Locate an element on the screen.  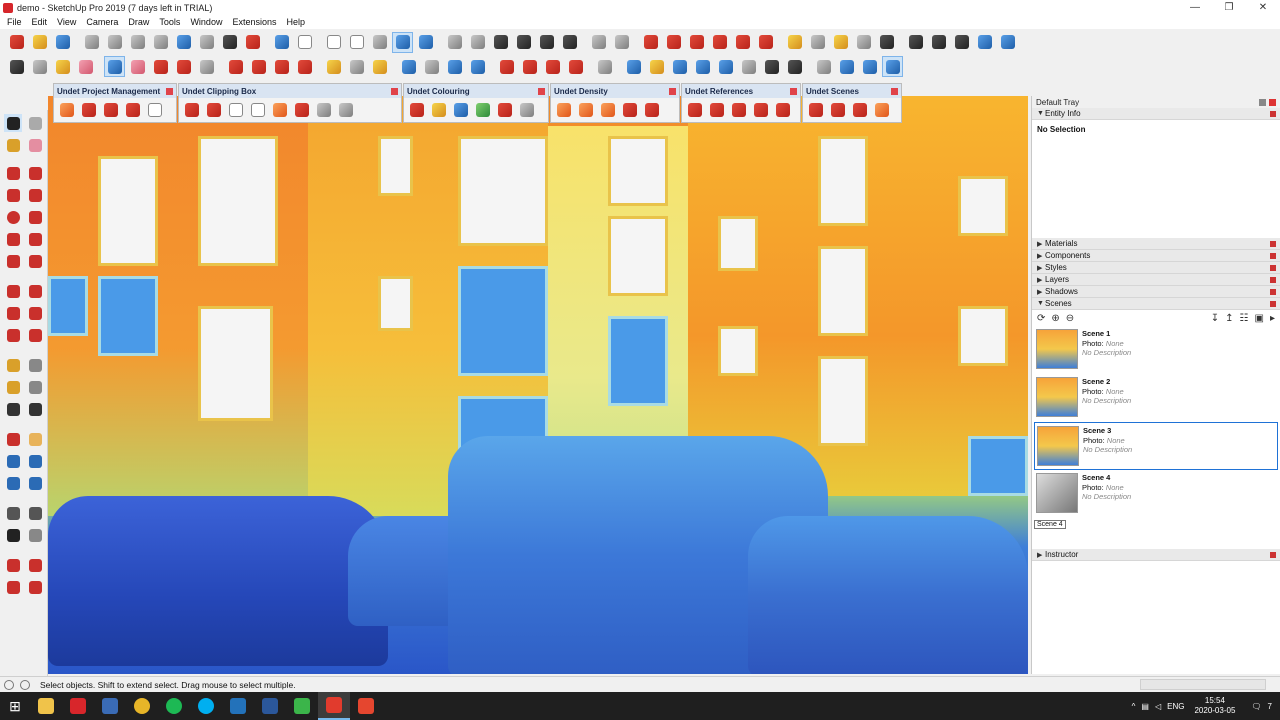
menu-window: Window is located at coordinates (206, 22).